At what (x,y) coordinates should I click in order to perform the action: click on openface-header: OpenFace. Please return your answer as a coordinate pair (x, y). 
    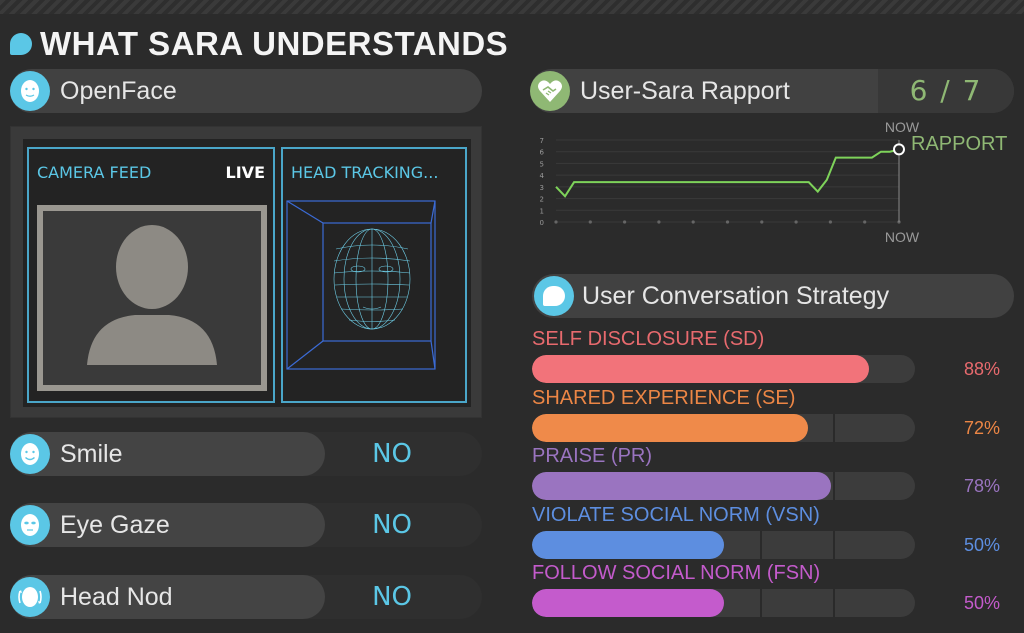
    Looking at the image, I should click on (246, 91).